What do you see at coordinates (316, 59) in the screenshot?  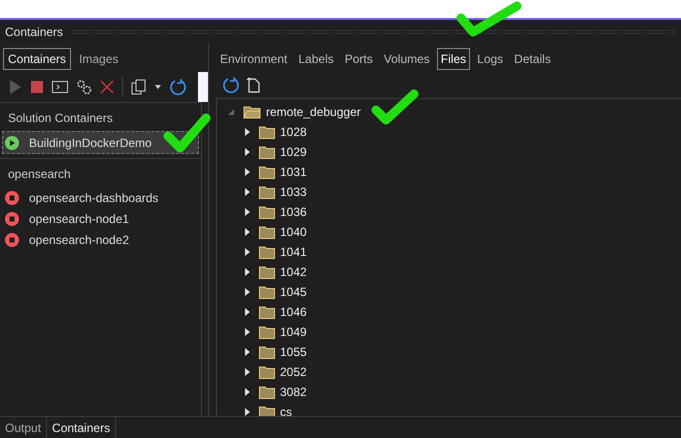 I see `detail-tab: Labels` at bounding box center [316, 59].